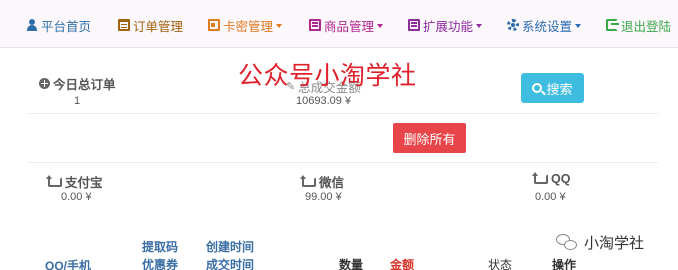 The width and height of the screenshot is (678, 270). Describe the element at coordinates (414, 25) in the screenshot. I see `extension-icon` at that location.